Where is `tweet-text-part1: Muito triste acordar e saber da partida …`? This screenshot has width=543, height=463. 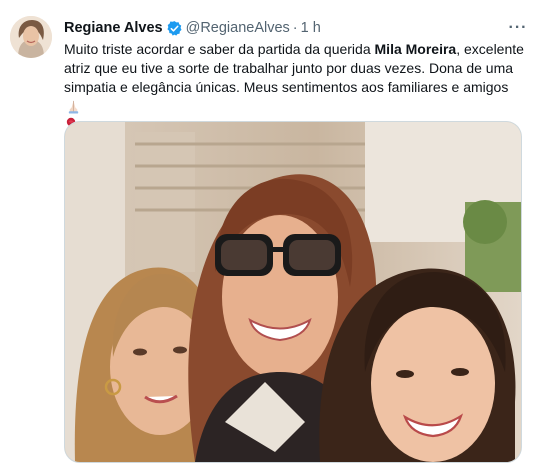 tweet-text-part1: Muito triste acordar e saber da partida … is located at coordinates (219, 49).